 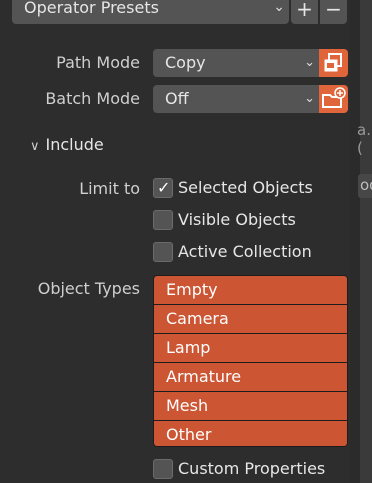 What do you see at coordinates (92, 98) in the screenshot?
I see `batch-mode-label: Batch Mode` at bounding box center [92, 98].